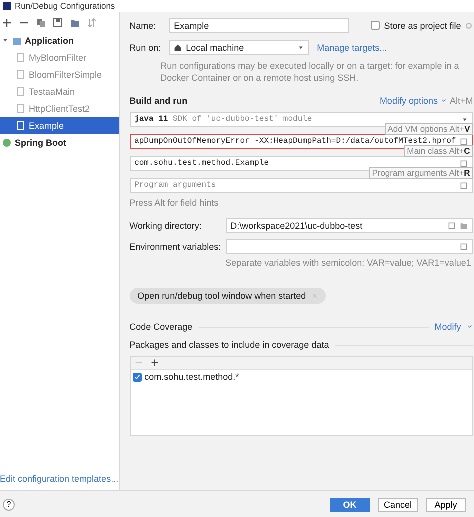 The image size is (474, 517). I want to click on section-title: Code Coverage, so click(161, 327).